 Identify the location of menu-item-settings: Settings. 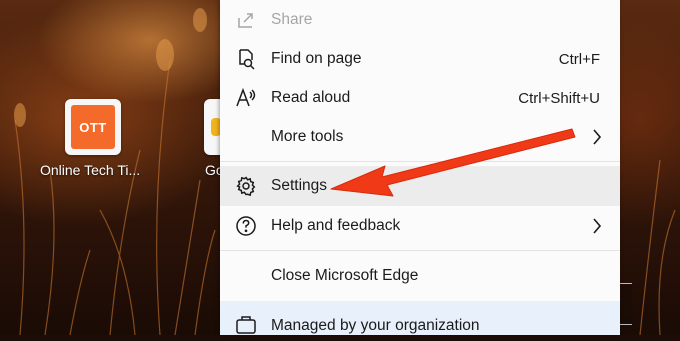
(420, 186).